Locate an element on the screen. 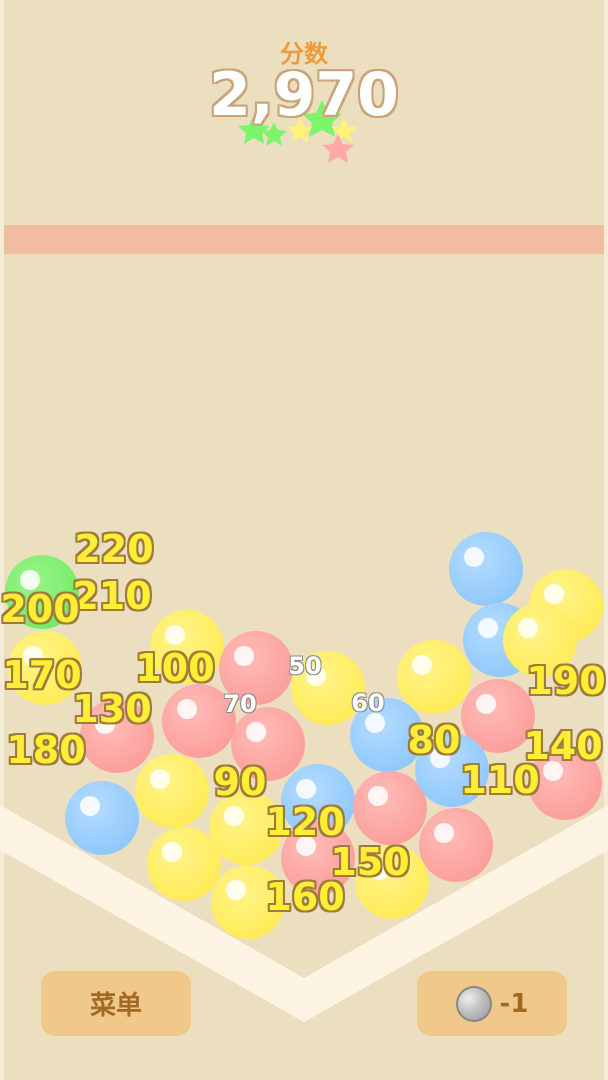 The image size is (608, 1080). bomb-count: -1 is located at coordinates (514, 1003).